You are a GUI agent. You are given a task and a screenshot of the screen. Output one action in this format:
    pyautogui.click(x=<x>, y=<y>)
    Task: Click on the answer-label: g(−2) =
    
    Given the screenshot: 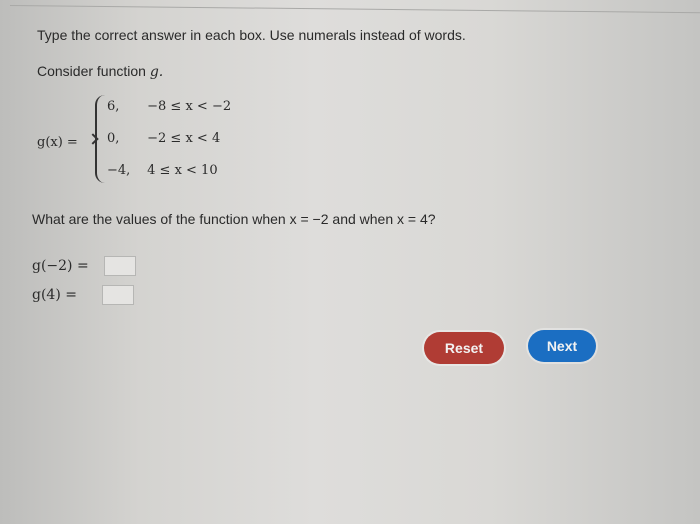 What is the action you would take?
    pyautogui.click(x=60, y=266)
    